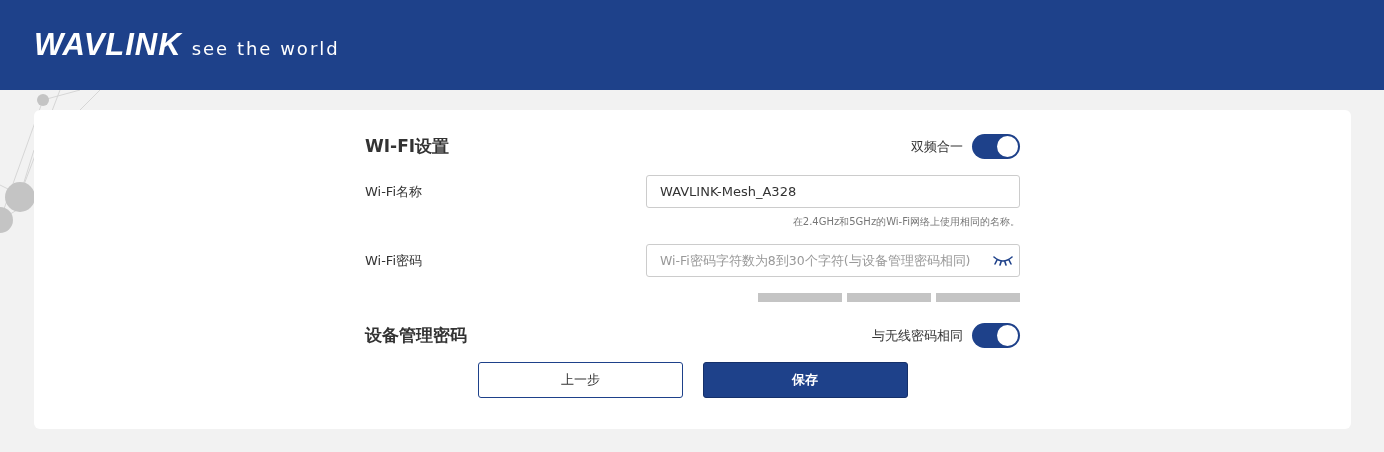 This screenshot has height=452, width=1384. Describe the element at coordinates (1003, 260) in the screenshot. I see `closed-eye-icon` at that location.